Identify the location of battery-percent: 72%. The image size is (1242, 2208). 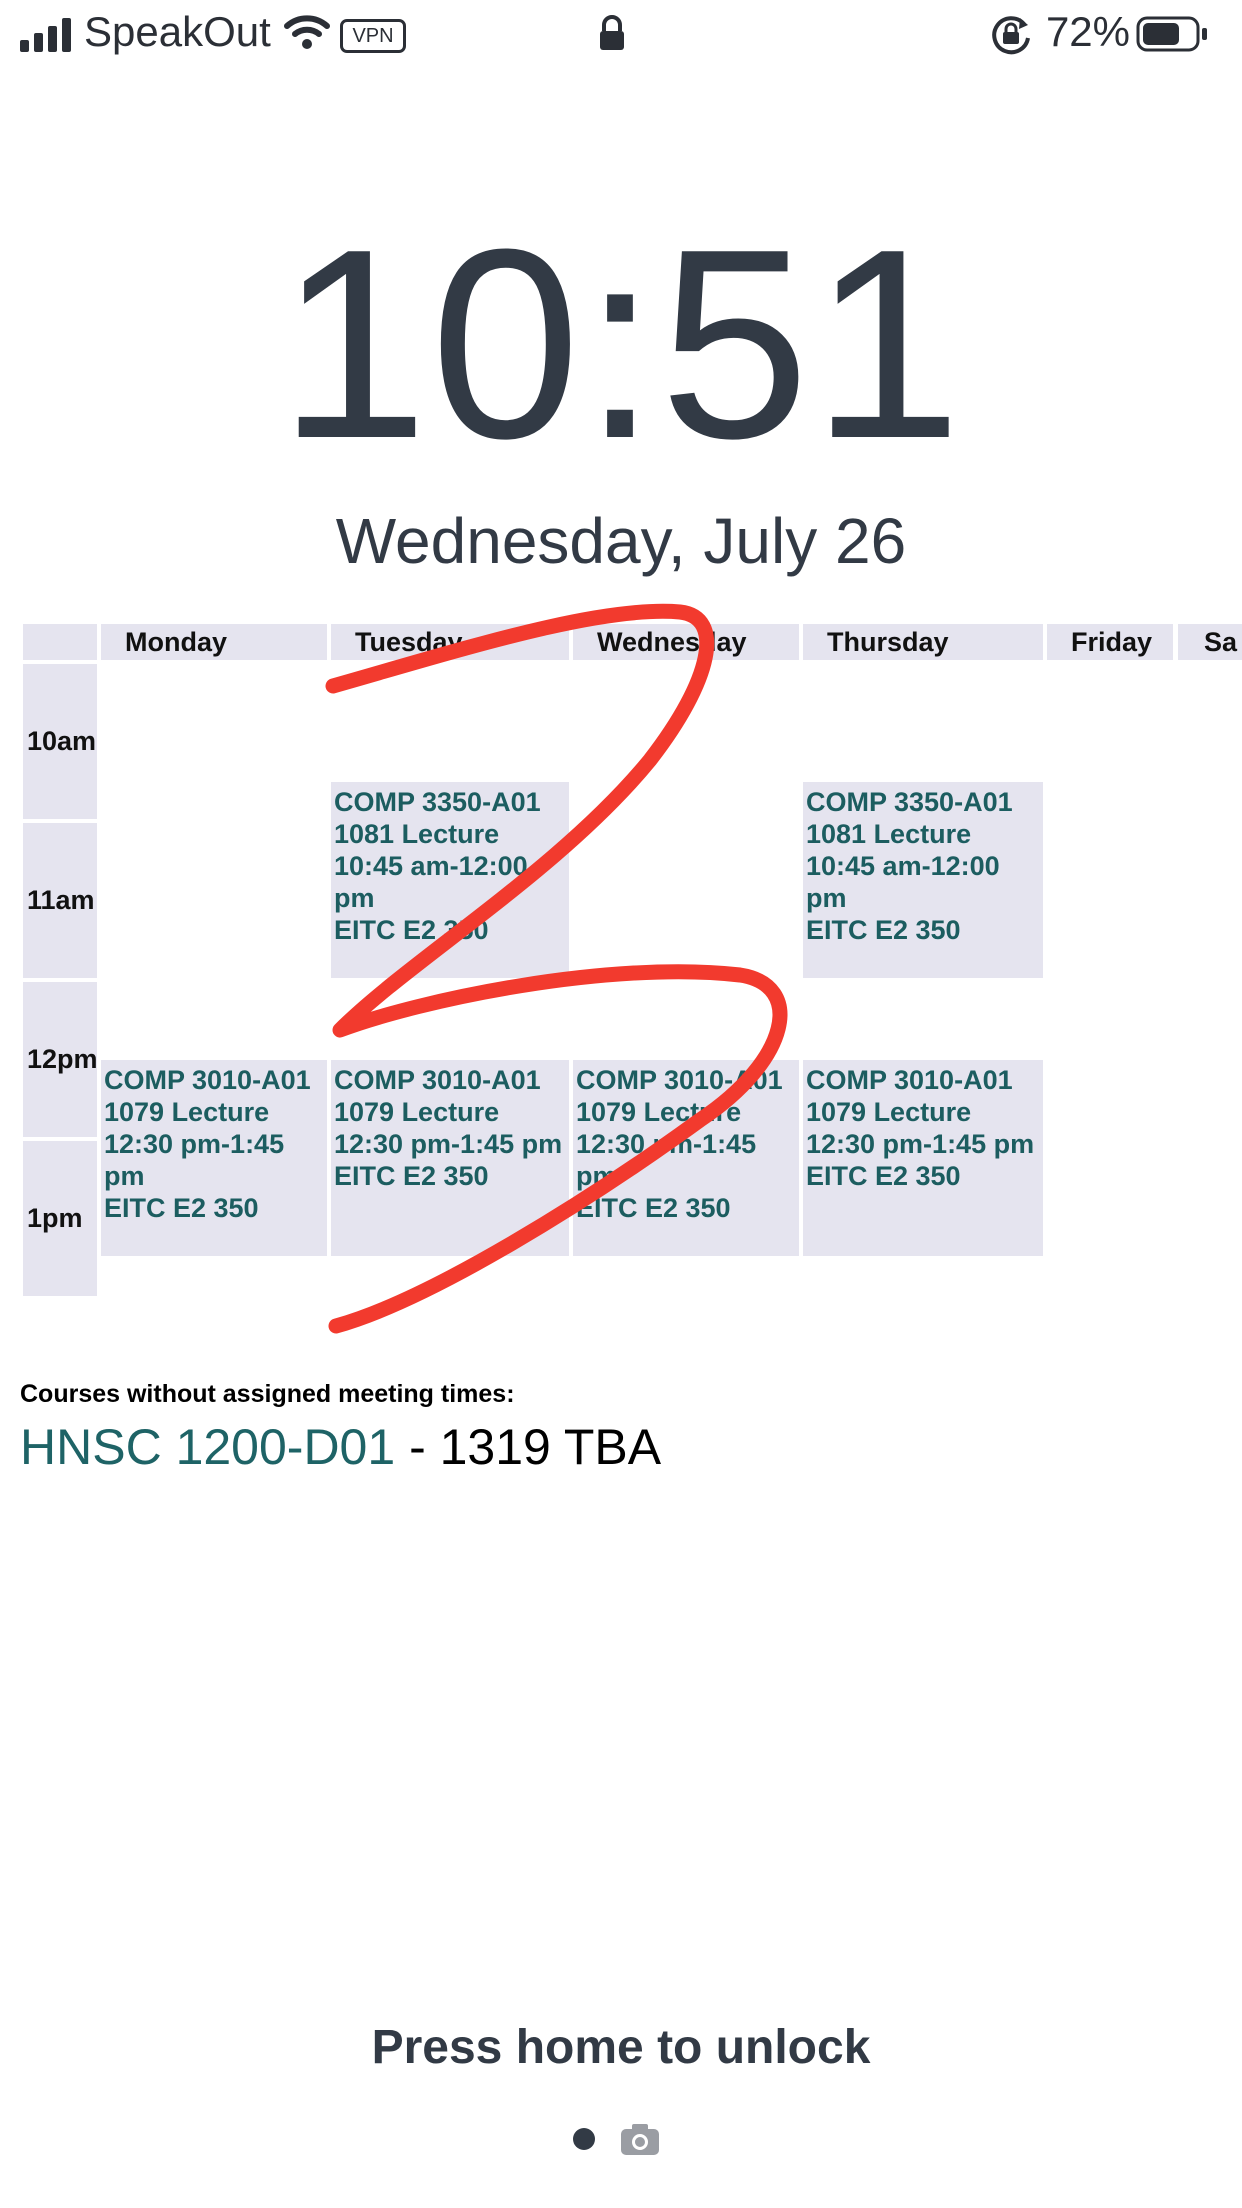
(1087, 31).